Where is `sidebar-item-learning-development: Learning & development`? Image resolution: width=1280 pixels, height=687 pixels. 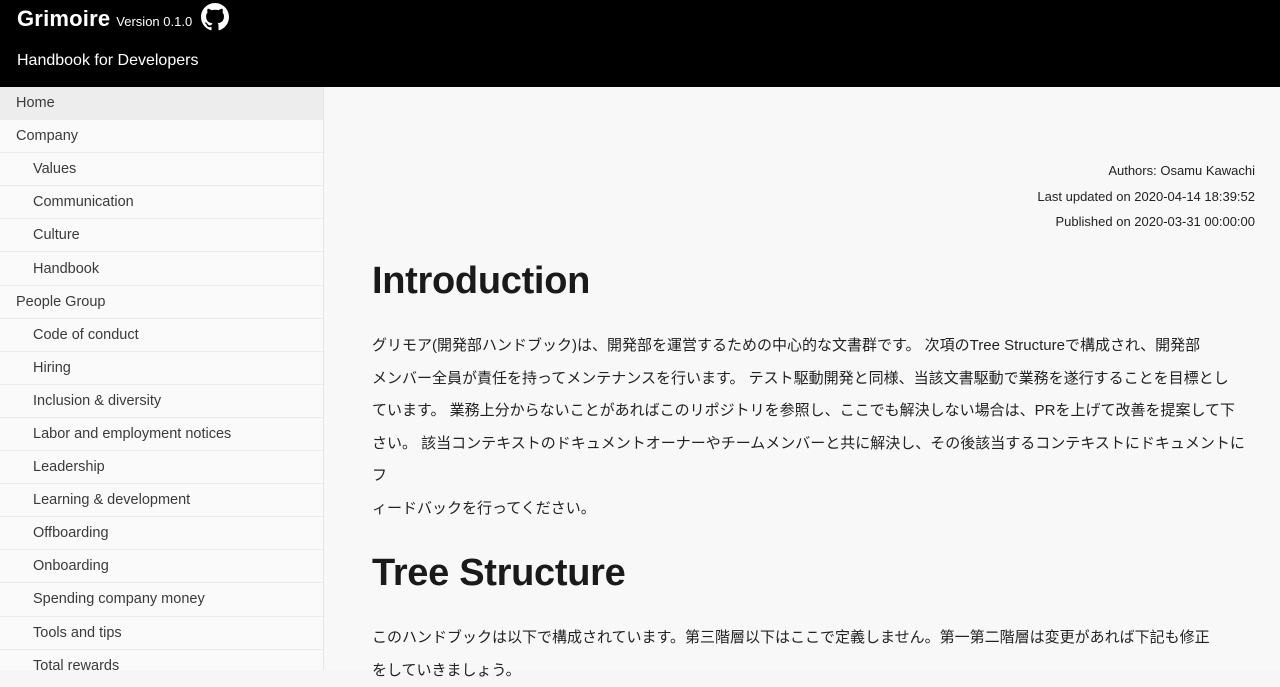
sidebar-item-learning-development: Learning & development is located at coordinates (161, 501).